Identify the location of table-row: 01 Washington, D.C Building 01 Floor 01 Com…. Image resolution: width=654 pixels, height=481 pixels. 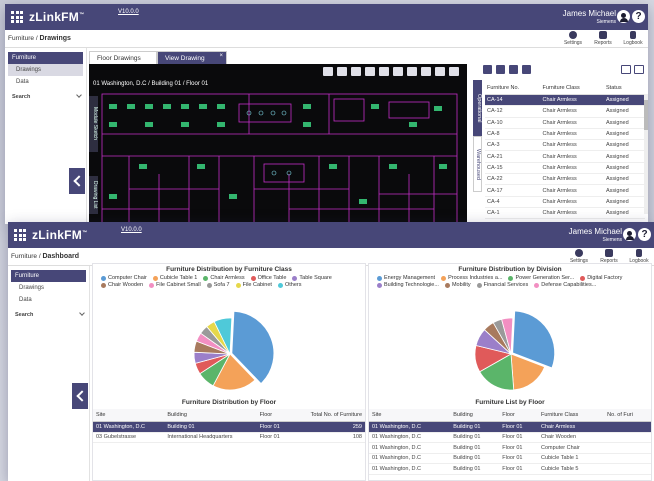
(510, 448).